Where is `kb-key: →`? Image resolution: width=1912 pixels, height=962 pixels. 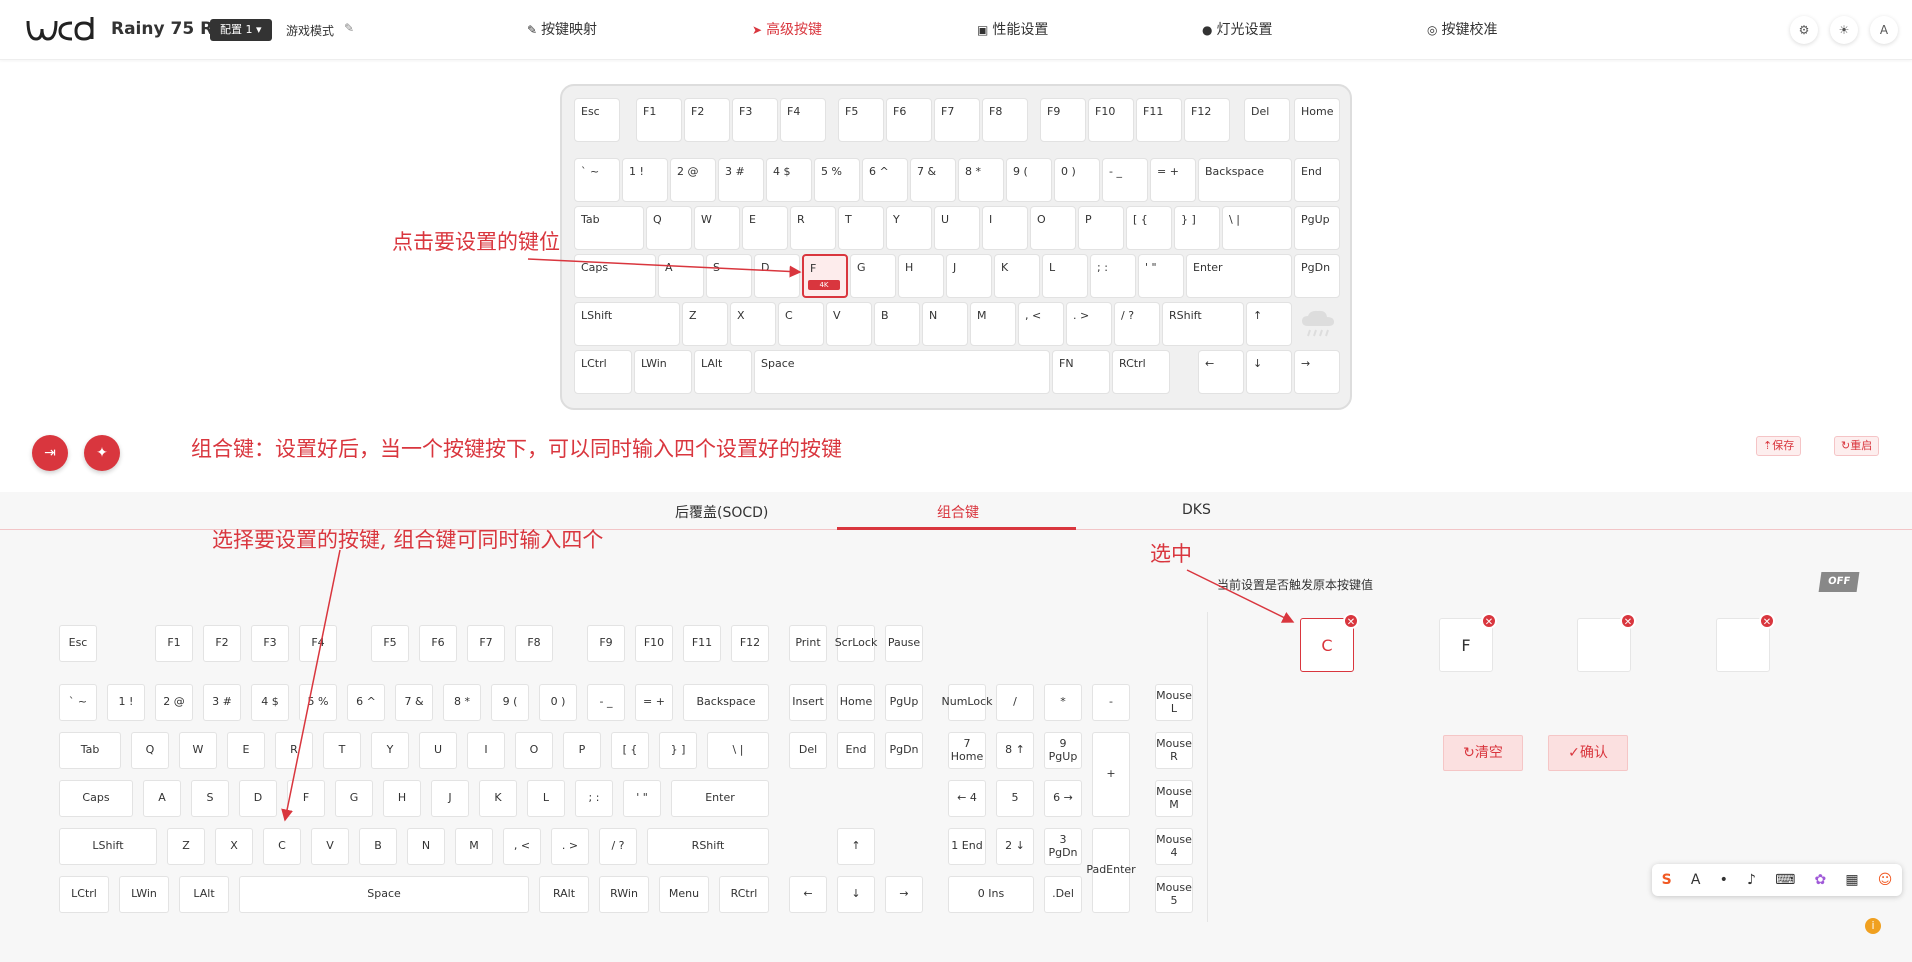
kb-key: → is located at coordinates (1317, 372).